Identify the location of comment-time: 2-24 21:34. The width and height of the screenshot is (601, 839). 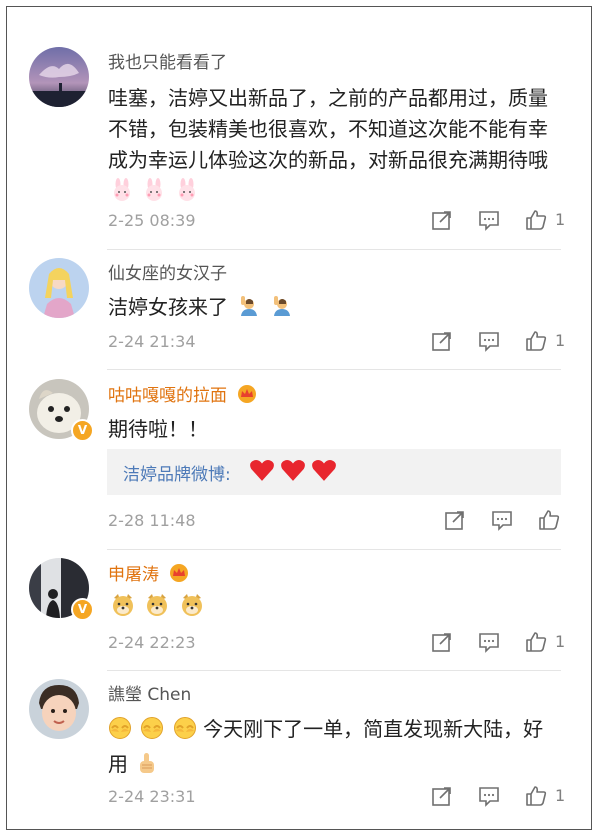
(152, 341).